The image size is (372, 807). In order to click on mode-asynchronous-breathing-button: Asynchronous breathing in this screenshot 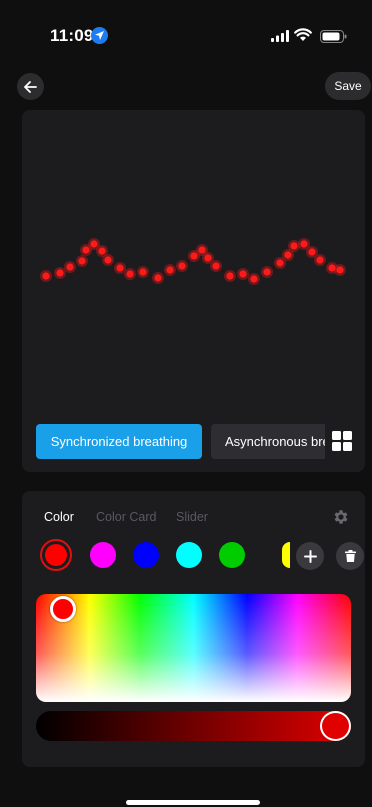, I will do `click(268, 441)`.